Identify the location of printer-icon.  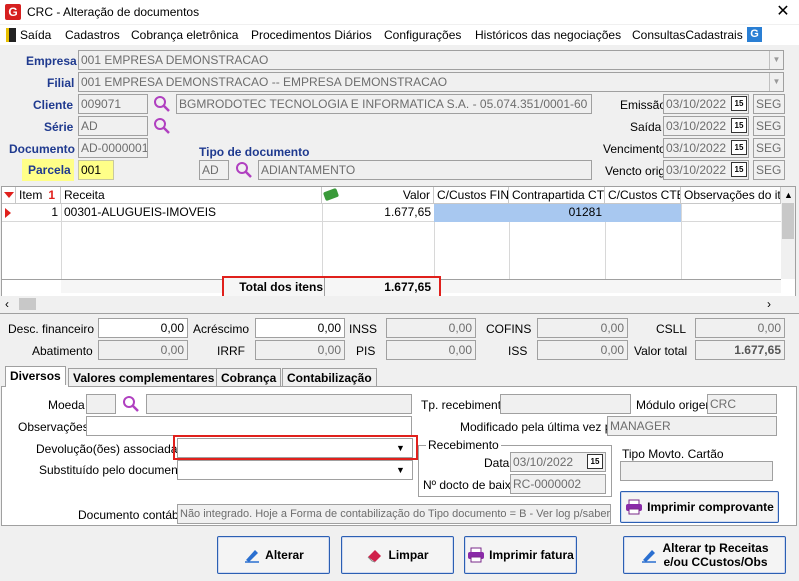
(634, 507).